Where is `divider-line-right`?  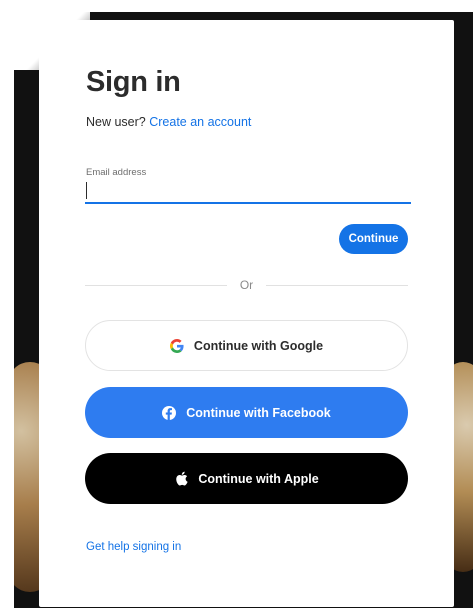
divider-line-right is located at coordinates (337, 285).